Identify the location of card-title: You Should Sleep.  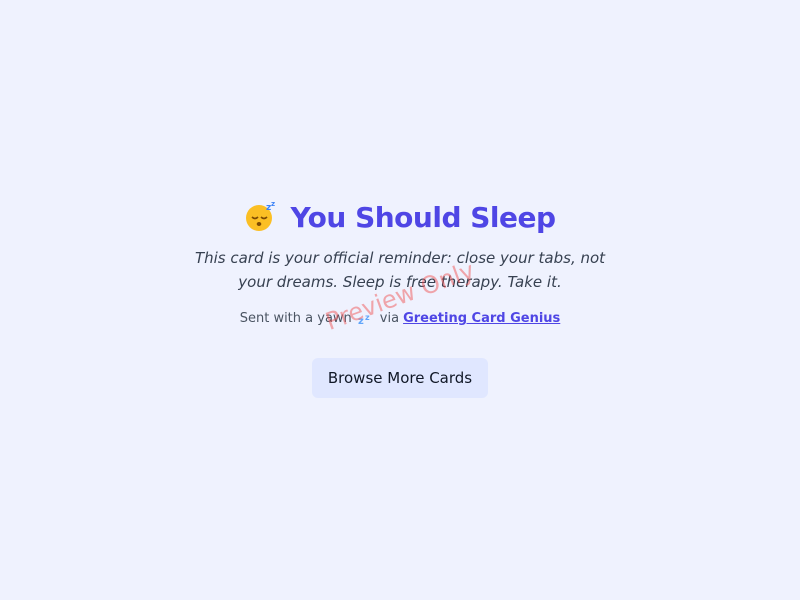
(423, 217).